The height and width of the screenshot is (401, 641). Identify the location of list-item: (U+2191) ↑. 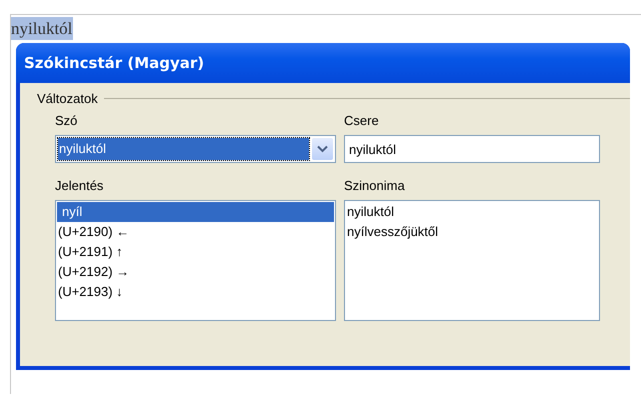
(195, 252).